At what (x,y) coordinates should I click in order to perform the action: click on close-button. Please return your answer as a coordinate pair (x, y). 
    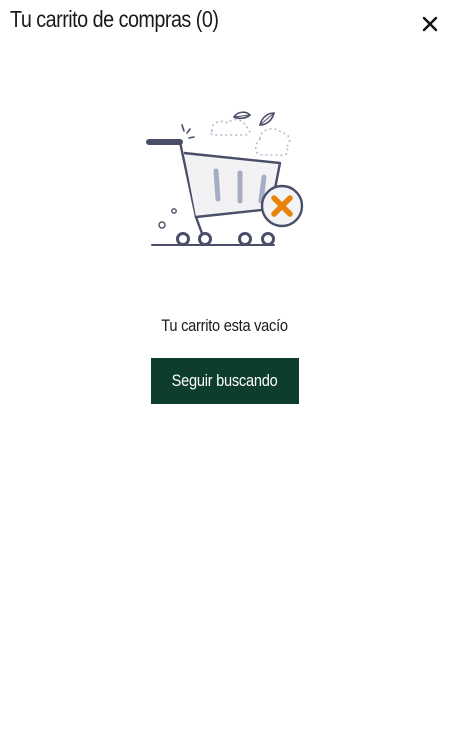
    Looking at the image, I should click on (430, 24).